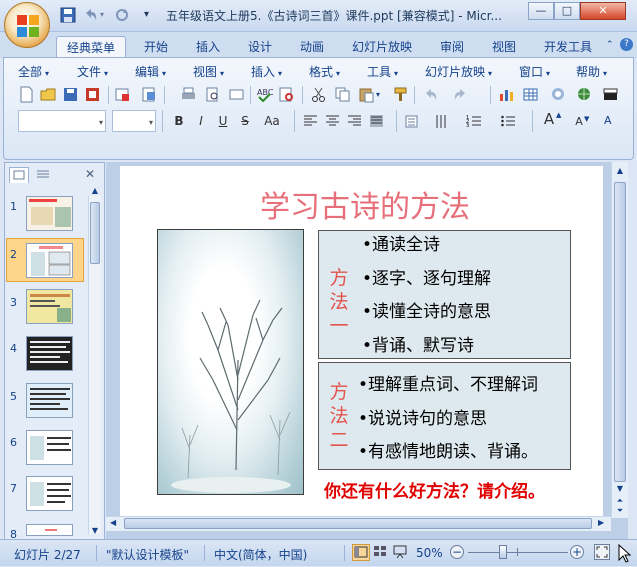  What do you see at coordinates (474, 121) in the screenshot?
I see `numbering-icon: 123` at bounding box center [474, 121].